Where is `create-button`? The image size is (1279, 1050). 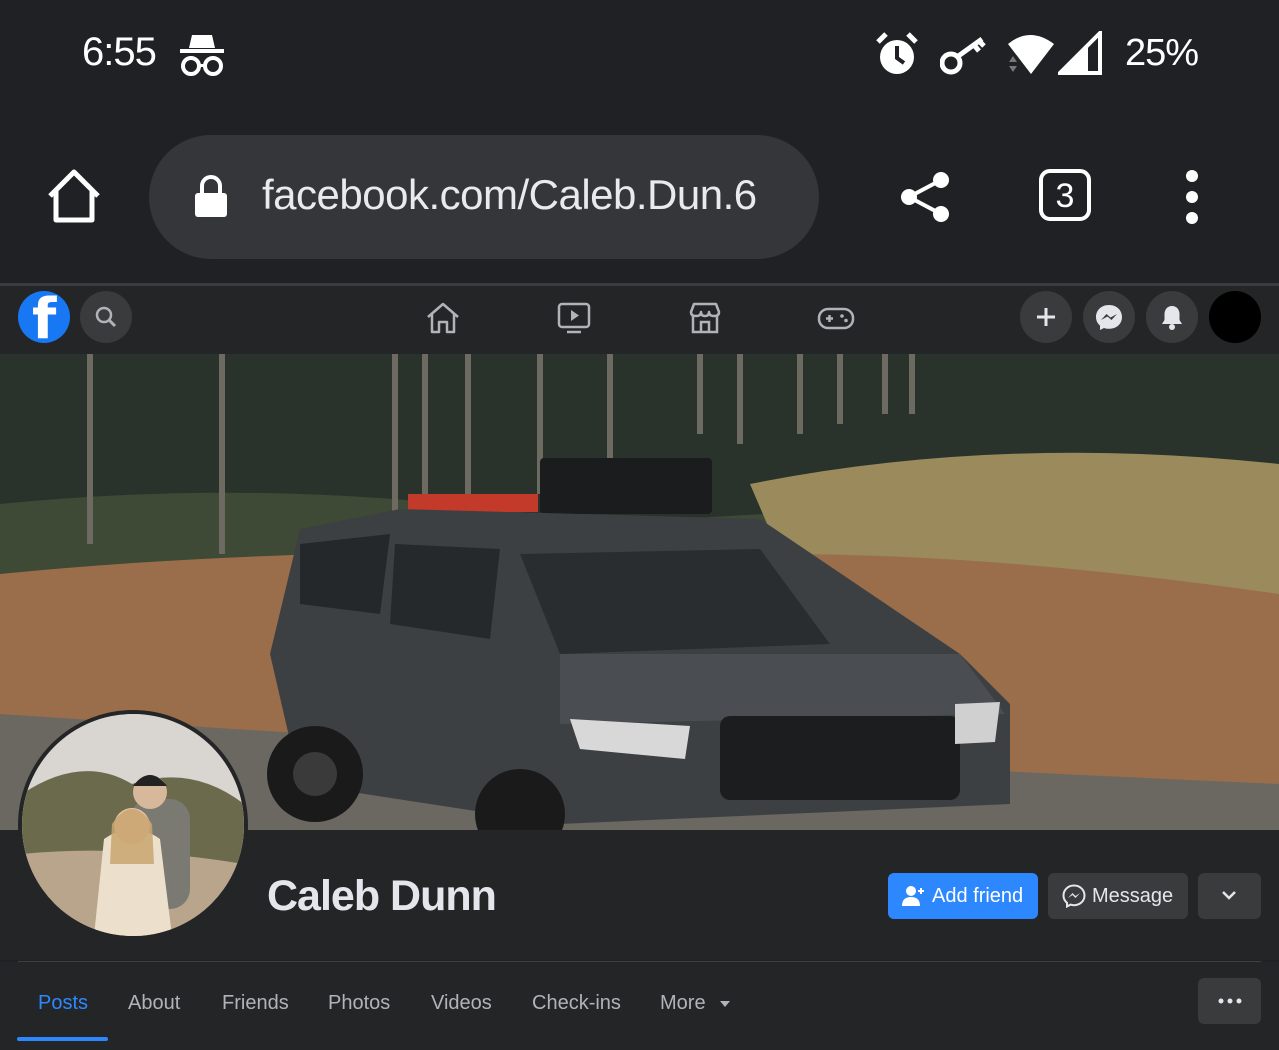
create-button is located at coordinates (1046, 317).